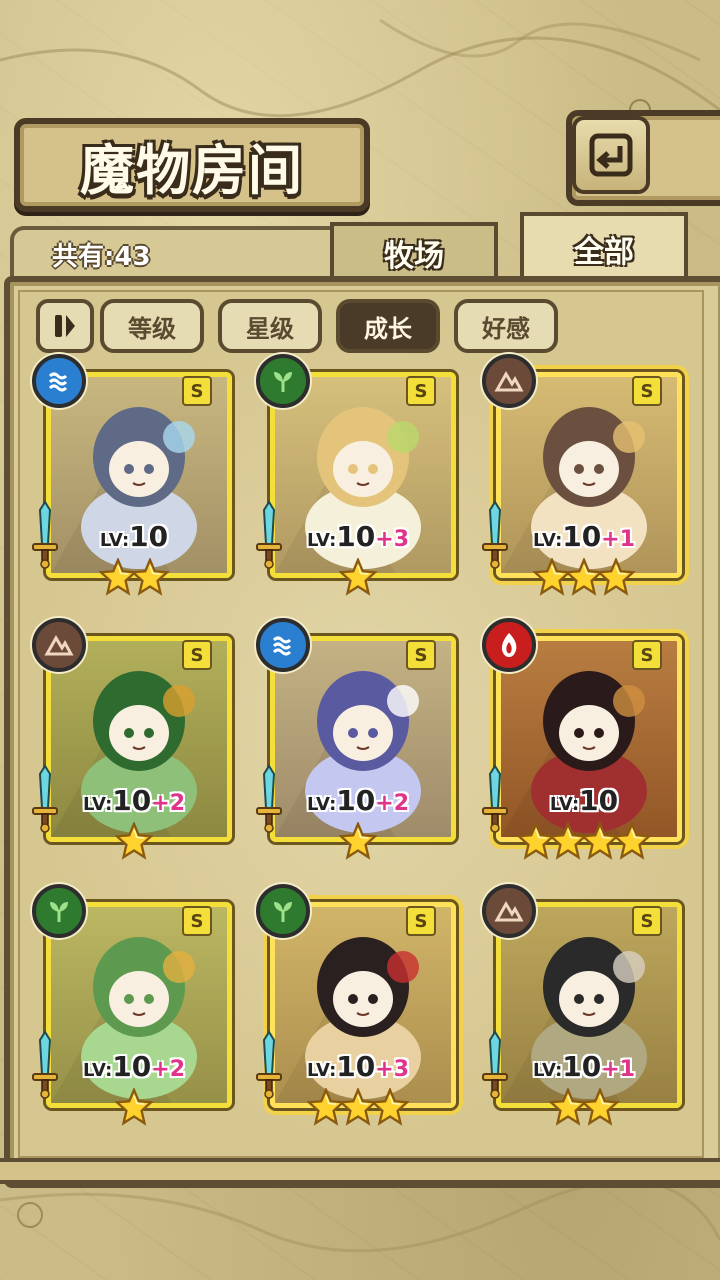 The width and height of the screenshot is (720, 1280). I want to click on bottom-bar, so click(360, 1171).